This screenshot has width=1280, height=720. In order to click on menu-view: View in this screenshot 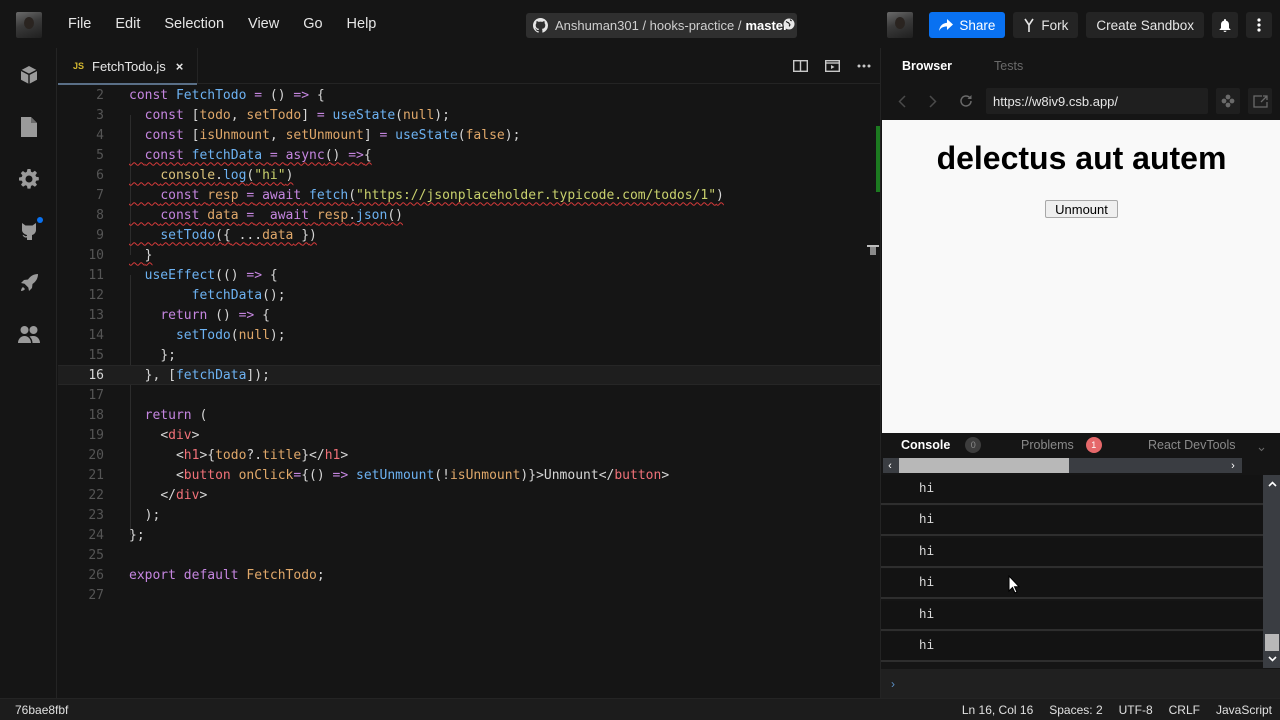, I will do `click(263, 24)`.